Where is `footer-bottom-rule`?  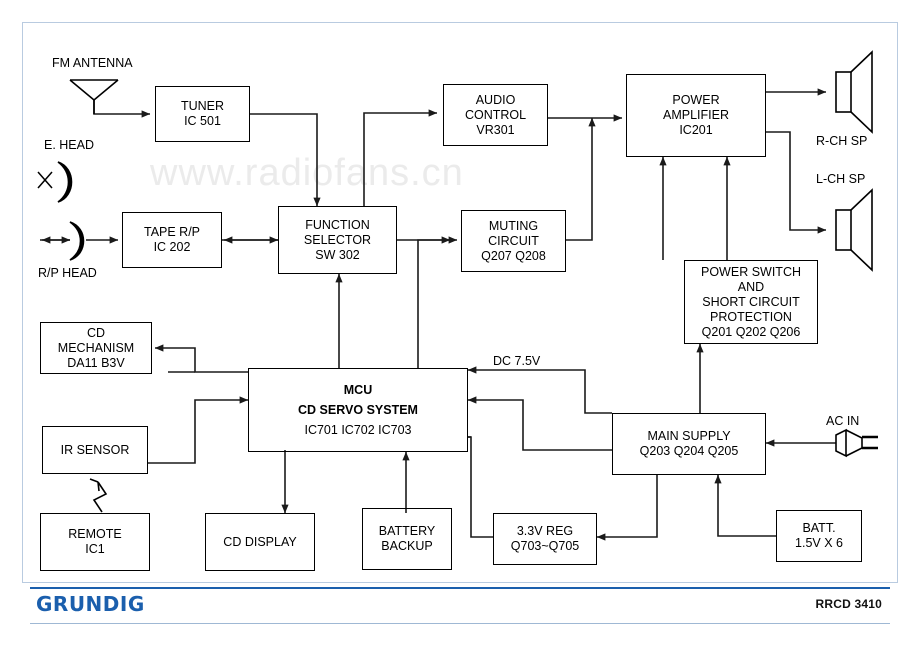 footer-bottom-rule is located at coordinates (460, 623).